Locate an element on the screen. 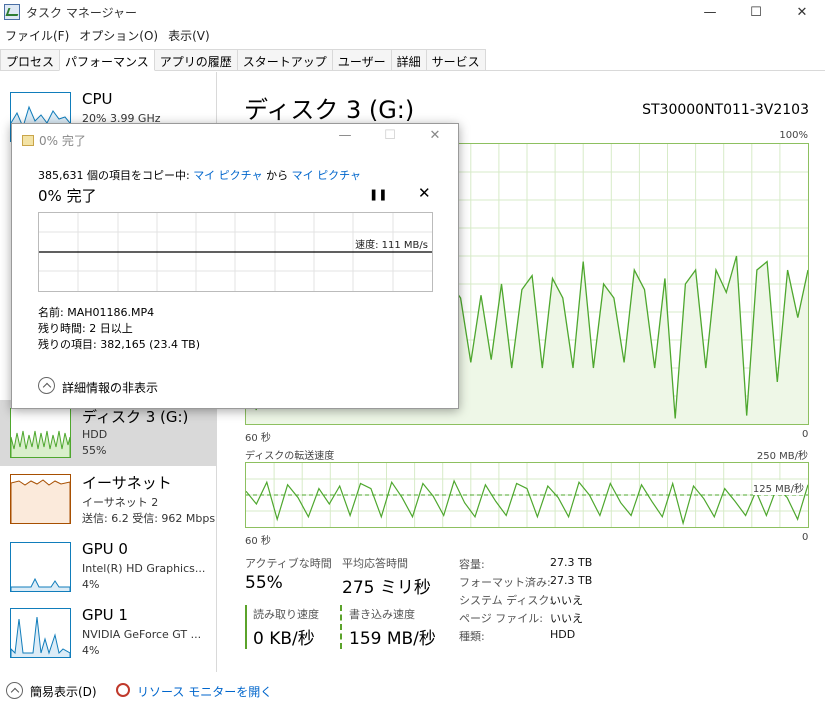  active-time-value: 55% is located at coordinates (264, 583).